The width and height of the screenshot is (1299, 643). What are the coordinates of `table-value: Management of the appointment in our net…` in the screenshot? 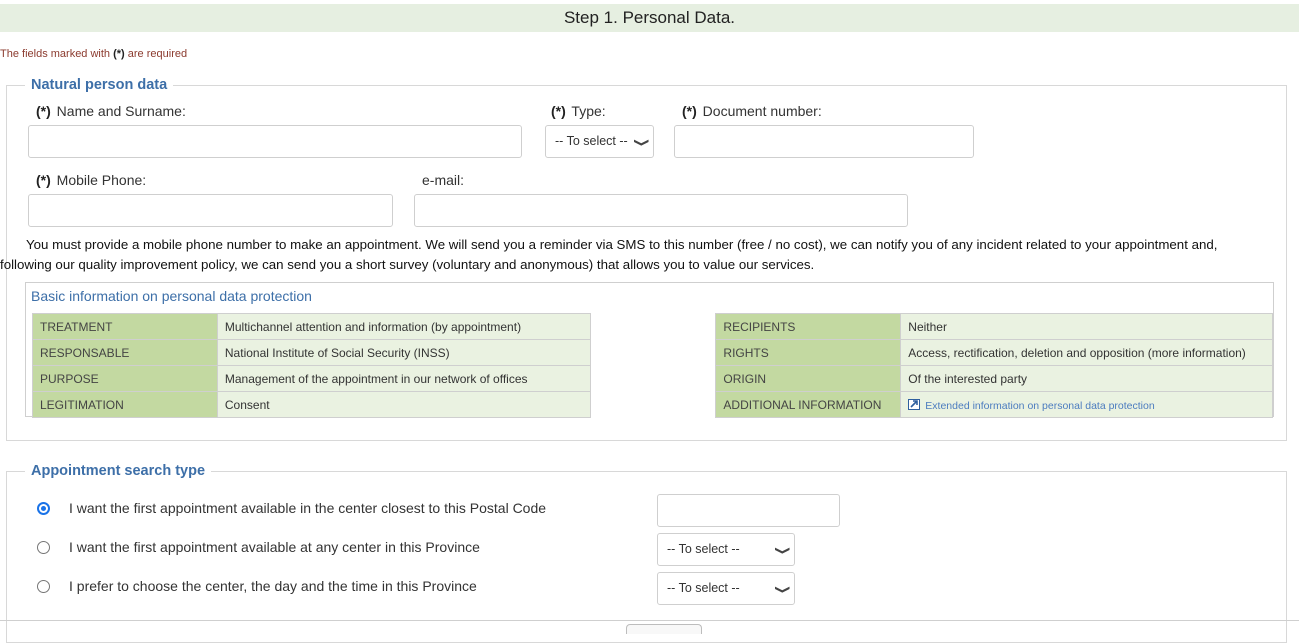 It's located at (403, 378).